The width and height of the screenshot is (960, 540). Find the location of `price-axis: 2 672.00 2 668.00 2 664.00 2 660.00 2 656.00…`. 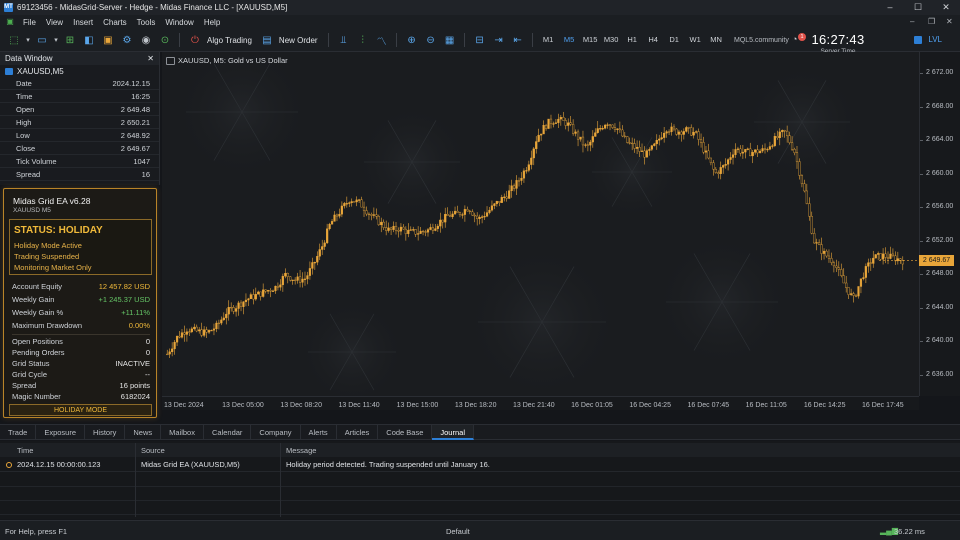

price-axis: 2 672.00 2 668.00 2 664.00 2 660.00 2 656.00… is located at coordinates (939, 224).